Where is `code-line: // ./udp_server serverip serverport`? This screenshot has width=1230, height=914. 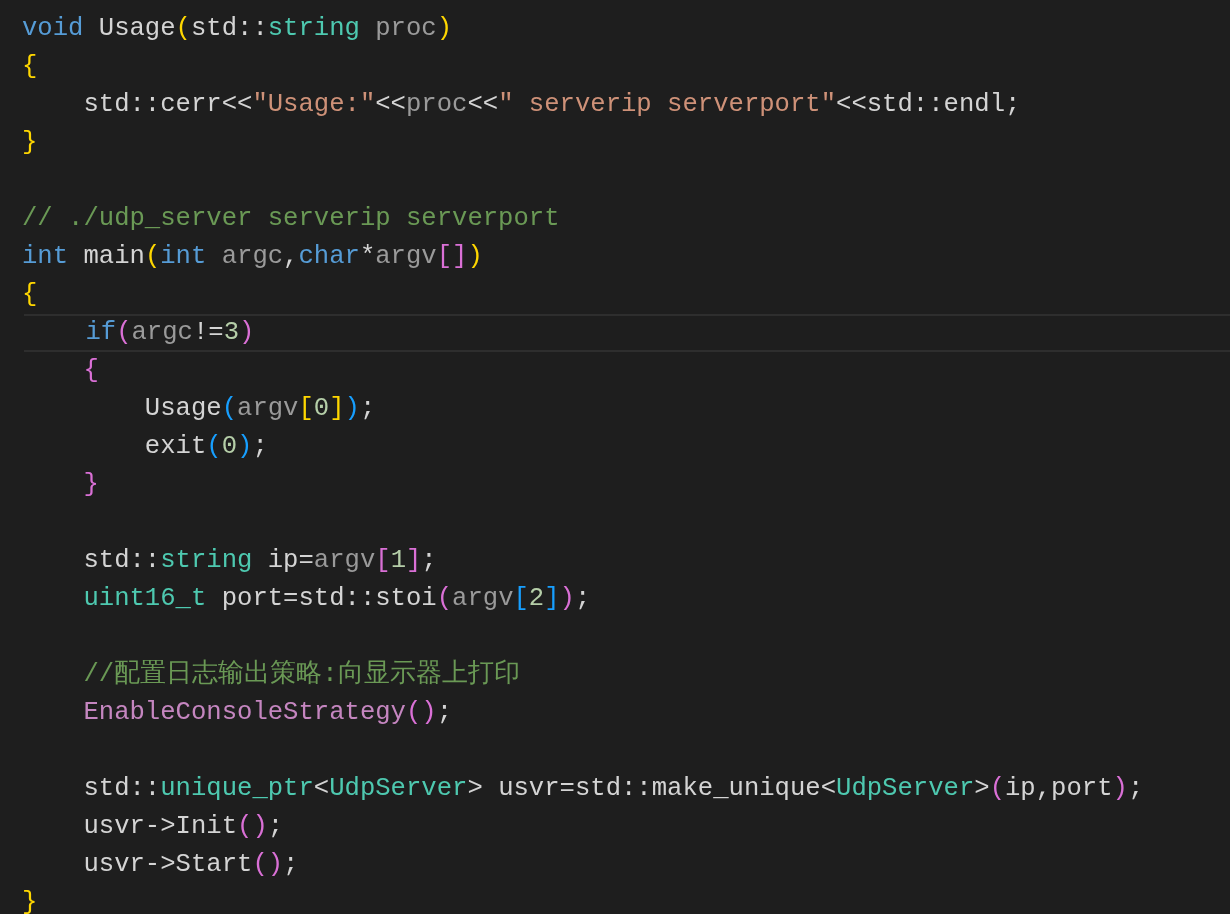
code-line: // ./udp_server serverip serverport is located at coordinates (291, 218).